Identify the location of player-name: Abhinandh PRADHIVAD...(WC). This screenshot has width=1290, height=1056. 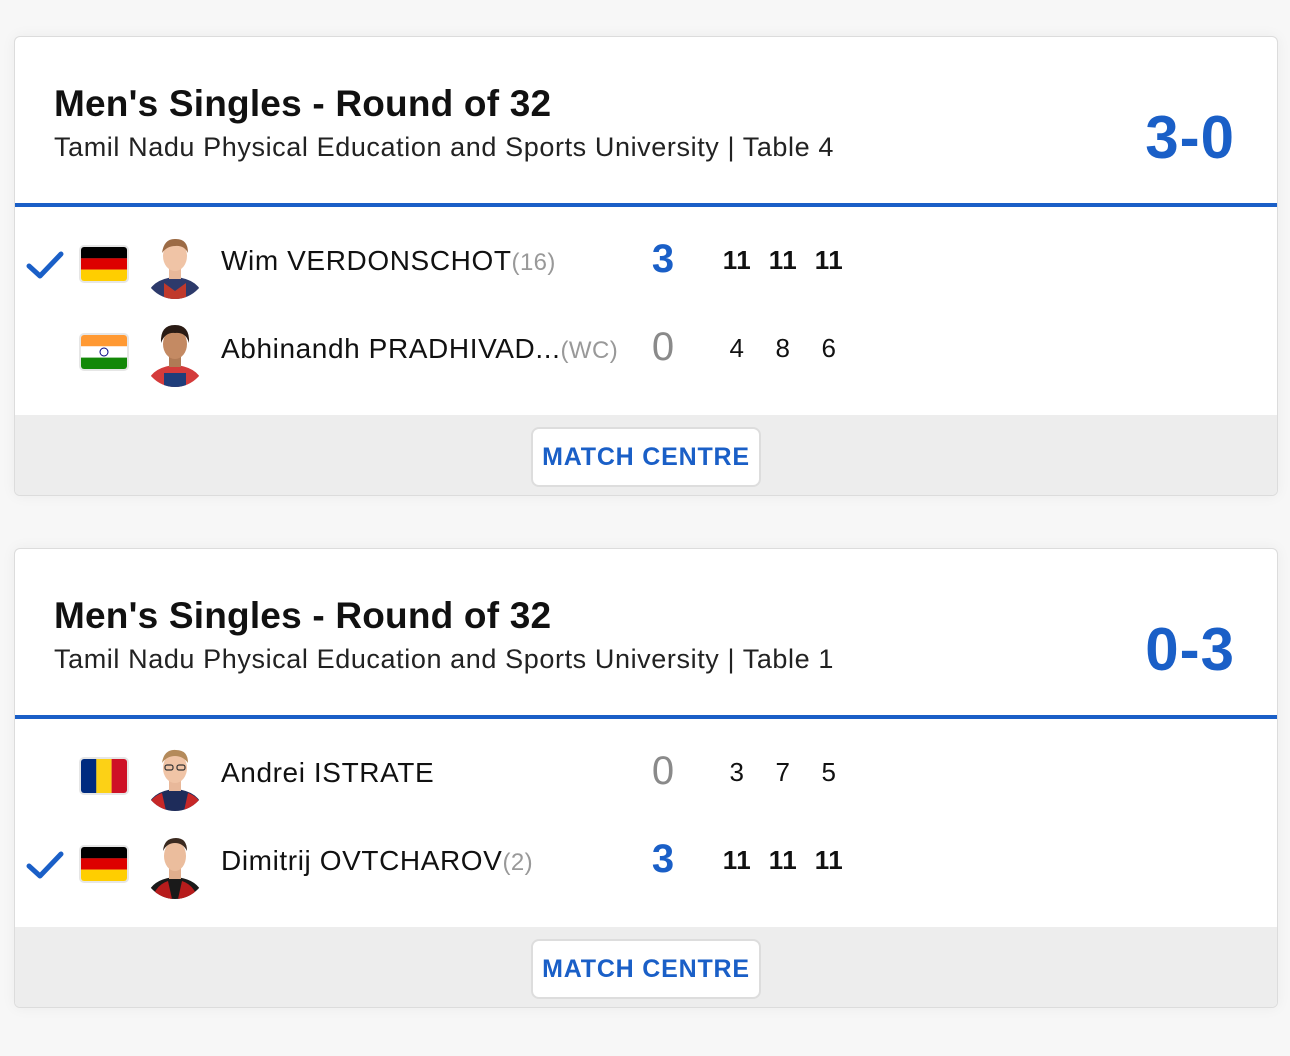
(419, 349).